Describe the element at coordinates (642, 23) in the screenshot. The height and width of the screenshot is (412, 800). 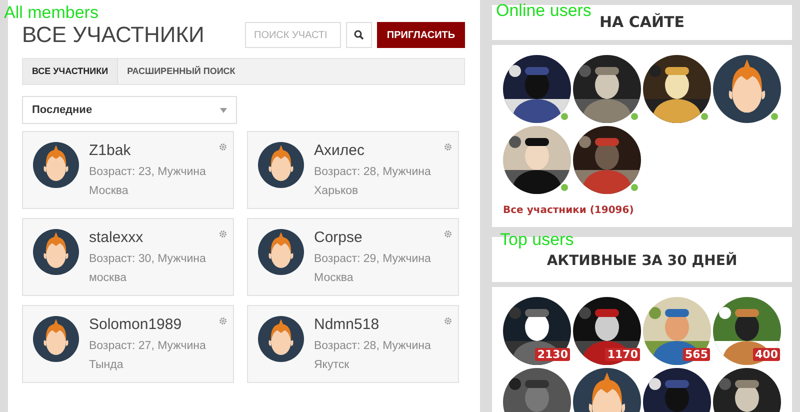
I see `section-title: НА САЙТЕ` at that location.